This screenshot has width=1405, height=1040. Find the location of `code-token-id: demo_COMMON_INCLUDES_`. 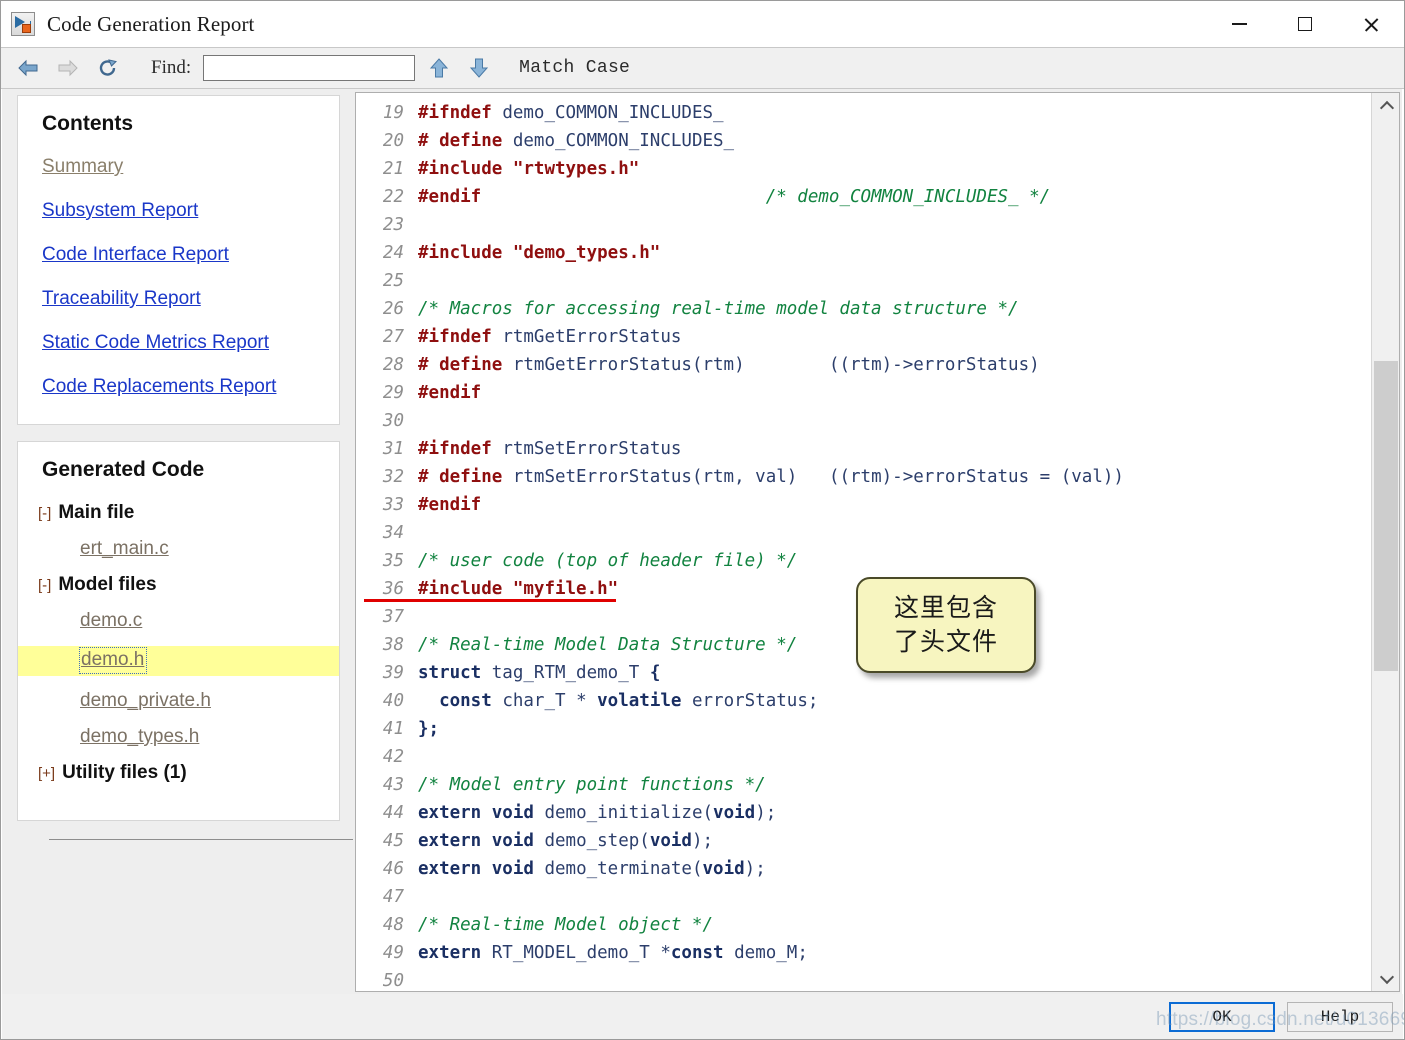

code-token-id: demo_COMMON_INCLUDES_ is located at coordinates (613, 113).